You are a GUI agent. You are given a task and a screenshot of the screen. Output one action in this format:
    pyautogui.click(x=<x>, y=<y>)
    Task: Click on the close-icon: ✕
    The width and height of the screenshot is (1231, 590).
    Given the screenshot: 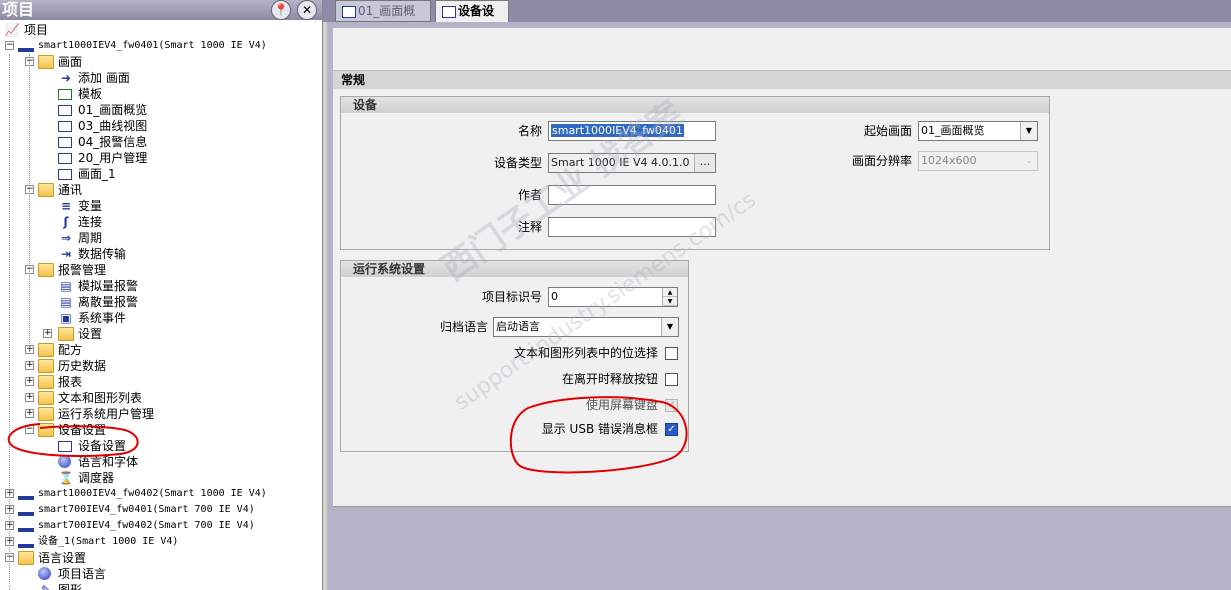 What is the action you would take?
    pyautogui.click(x=307, y=10)
    